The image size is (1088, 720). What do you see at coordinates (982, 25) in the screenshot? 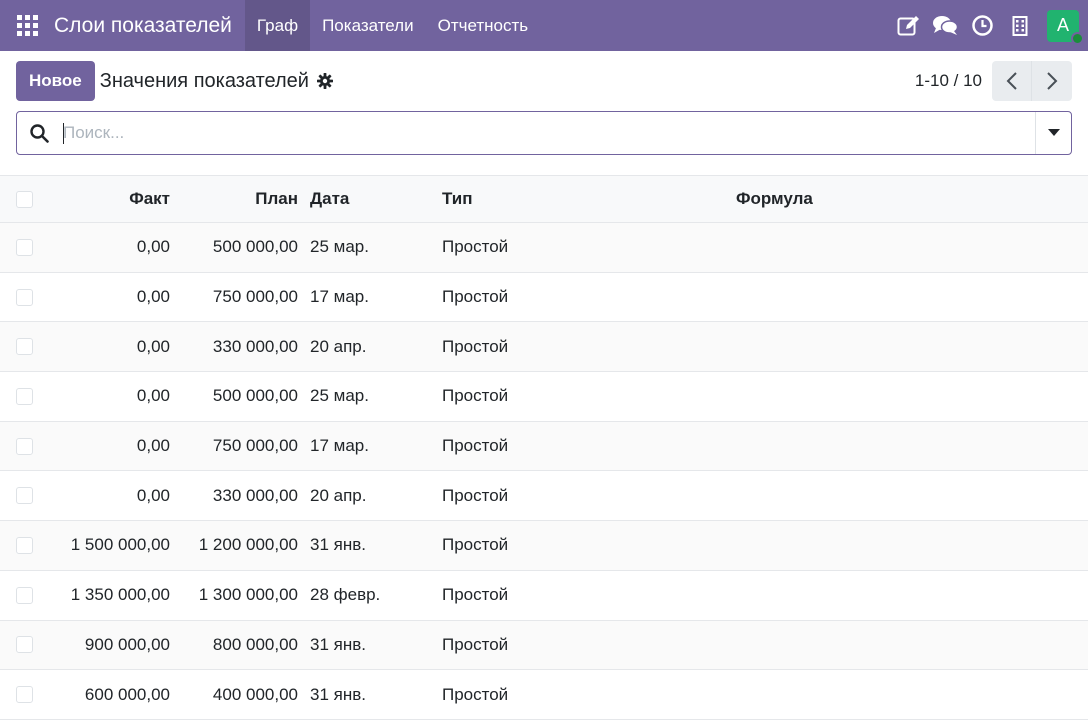
I see `activity-button` at bounding box center [982, 25].